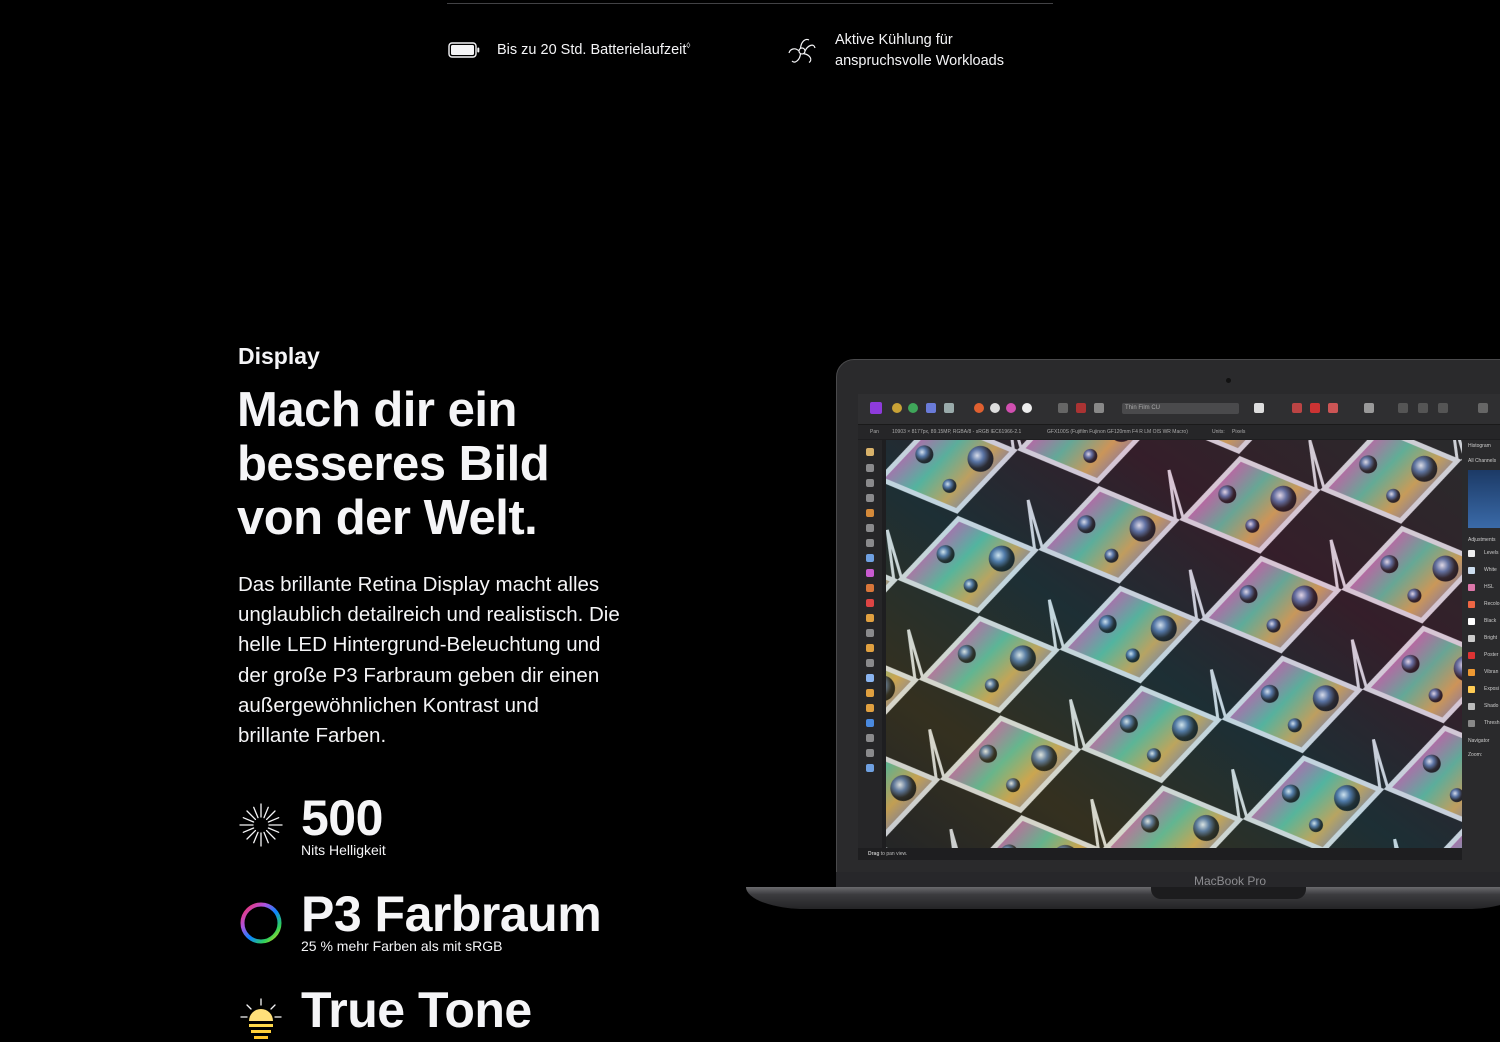 This screenshot has height=1042, width=1500. What do you see at coordinates (1491, 689) in the screenshot?
I see `adjustment-item: Exposi` at bounding box center [1491, 689].